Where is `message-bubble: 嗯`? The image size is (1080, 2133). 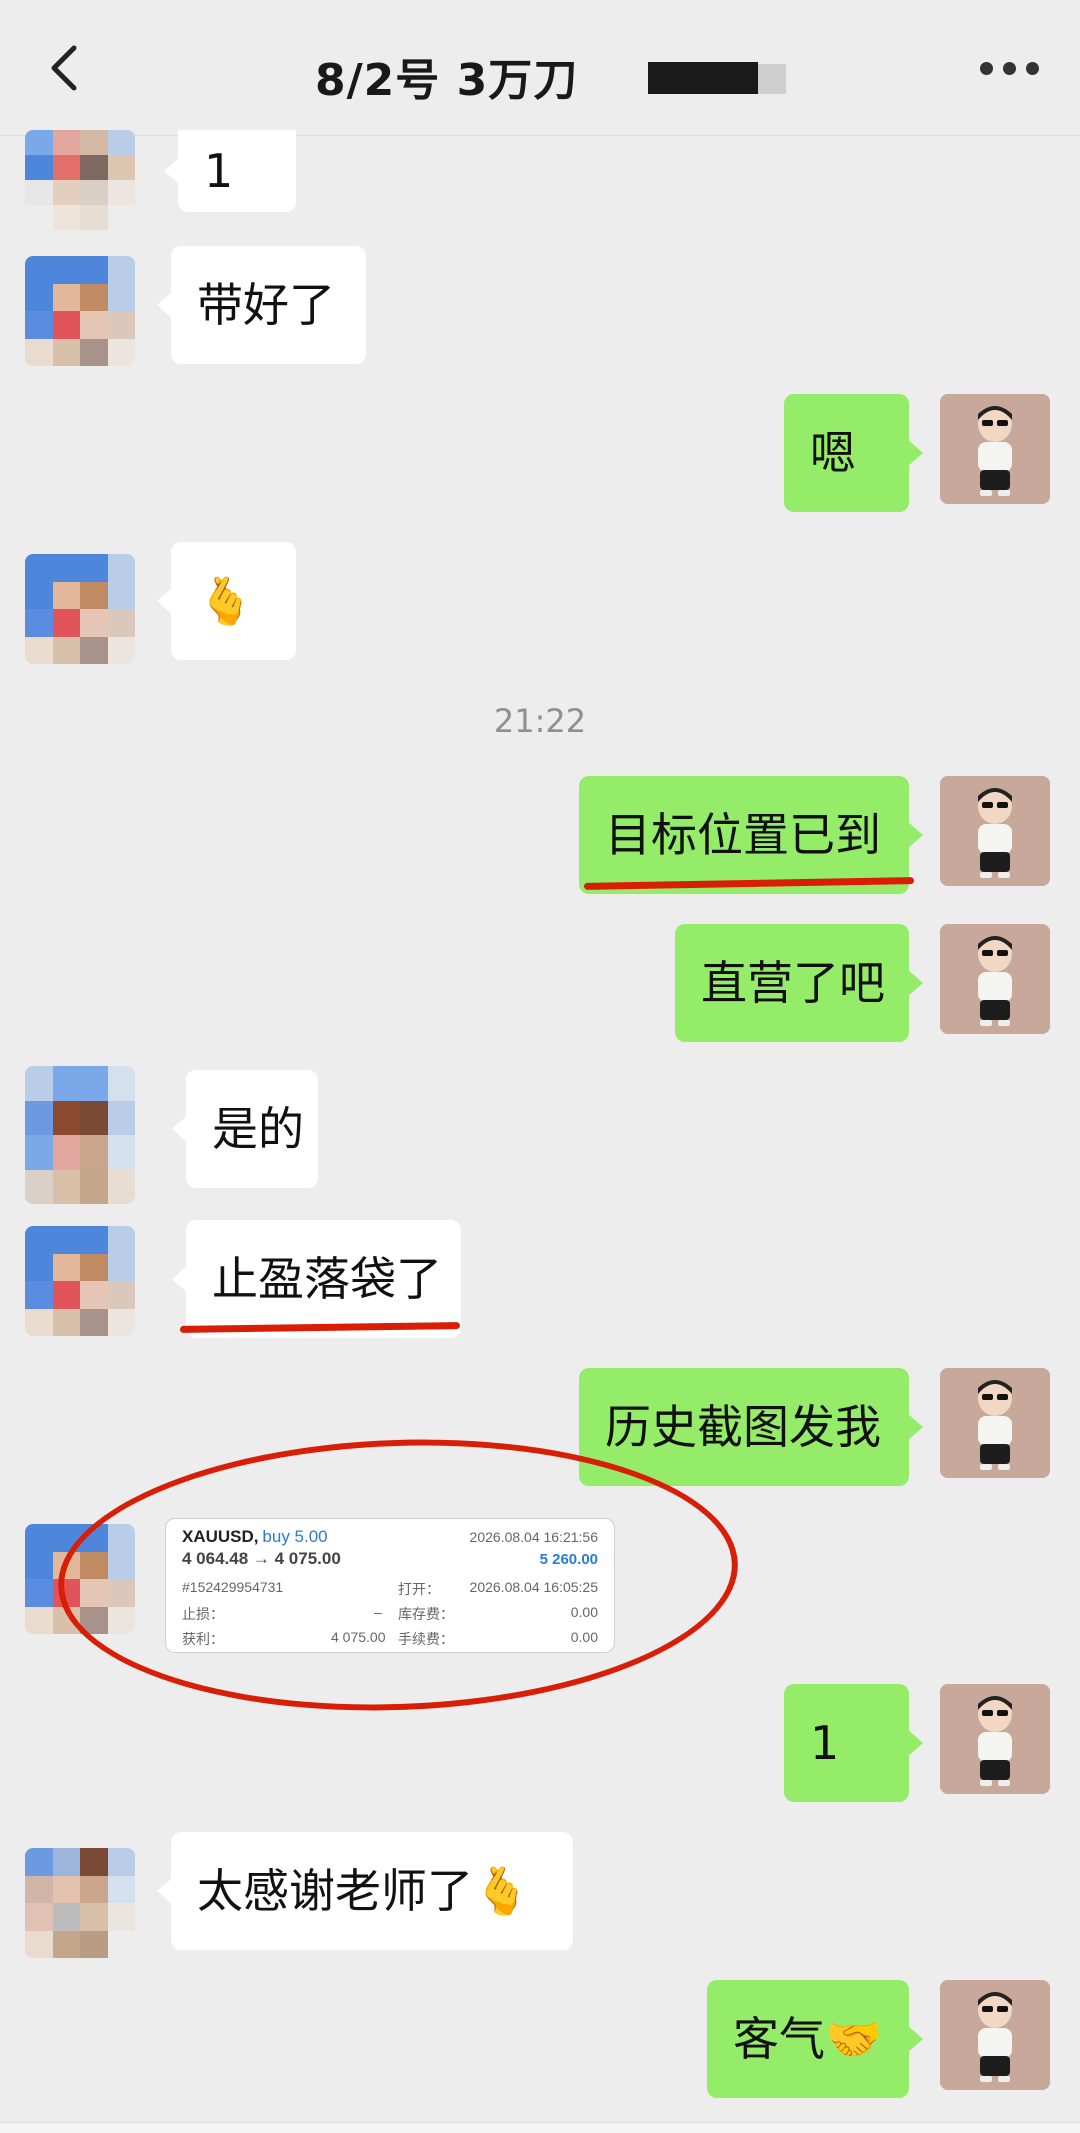
message-bubble: 嗯 is located at coordinates (853, 453).